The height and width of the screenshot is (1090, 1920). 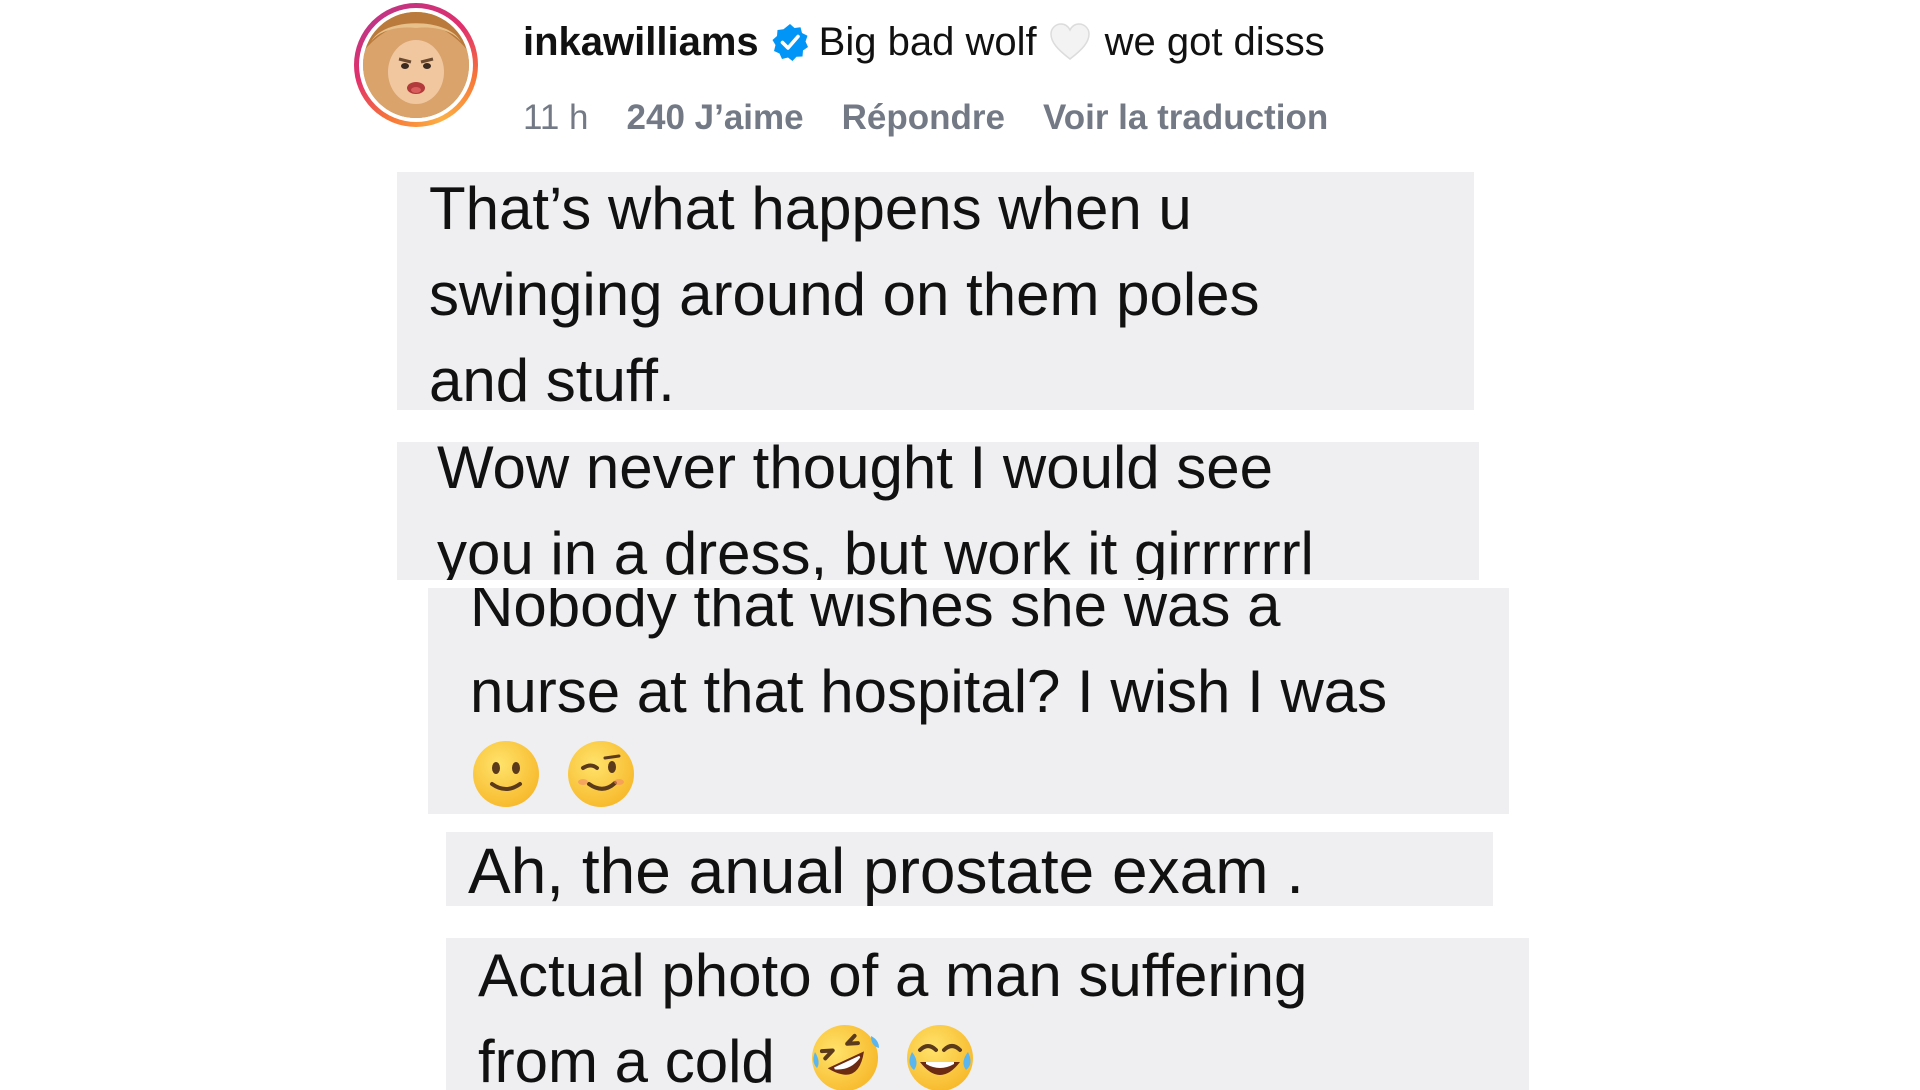 I want to click on reply-line: you in a dress, but work it girrrrrrl, so click(x=875, y=550).